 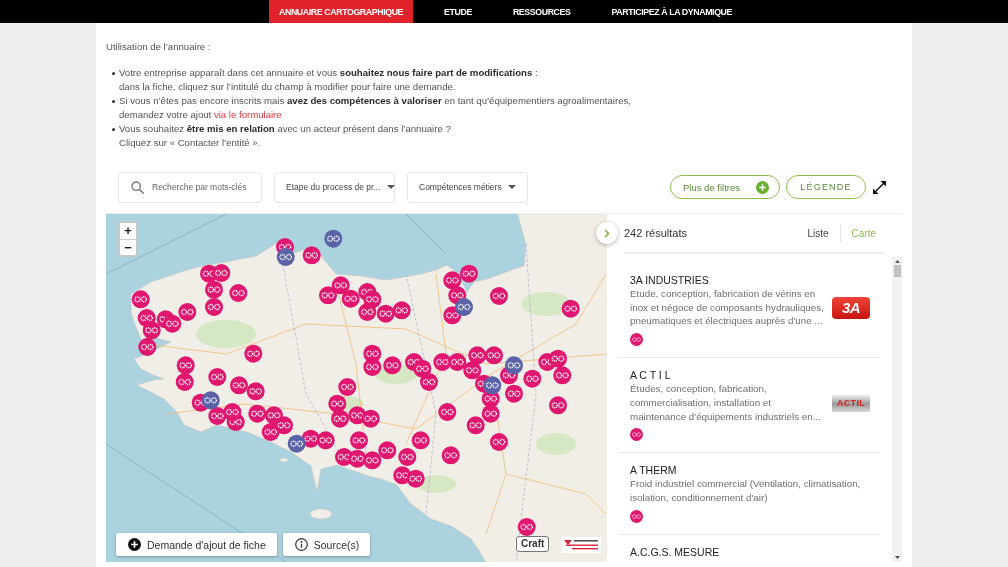 I want to click on search-icon, so click(x=137, y=187).